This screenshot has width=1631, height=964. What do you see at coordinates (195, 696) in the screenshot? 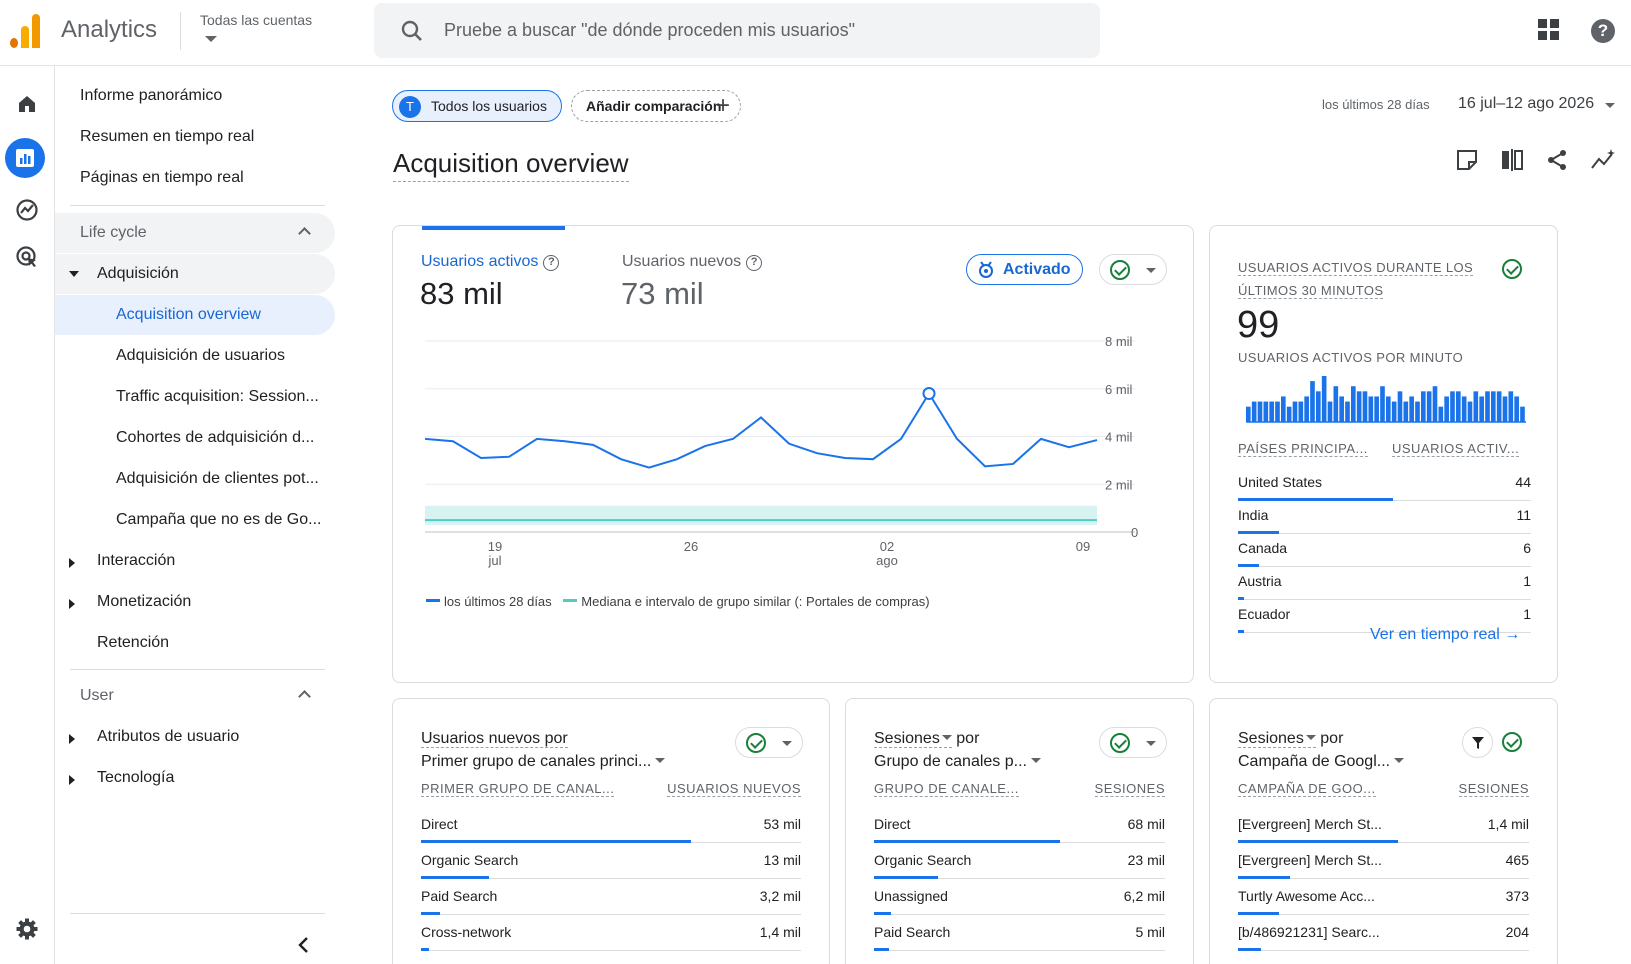
I see `nav-section-user: User` at bounding box center [195, 696].